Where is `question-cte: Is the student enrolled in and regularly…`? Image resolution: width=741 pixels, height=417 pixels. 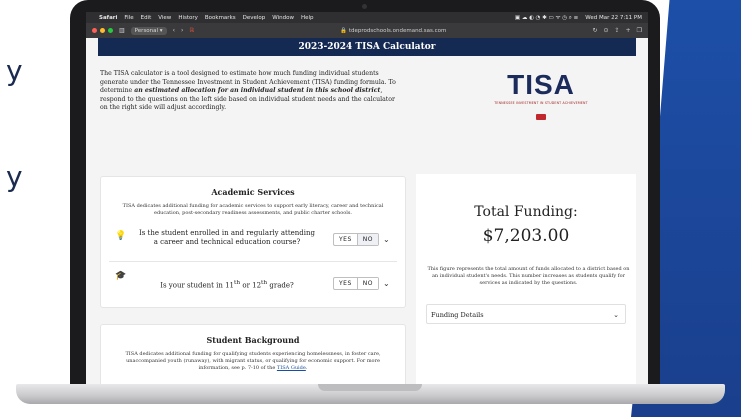
question-cte: Is the student enrolled in and regularly… is located at coordinates (227, 237).